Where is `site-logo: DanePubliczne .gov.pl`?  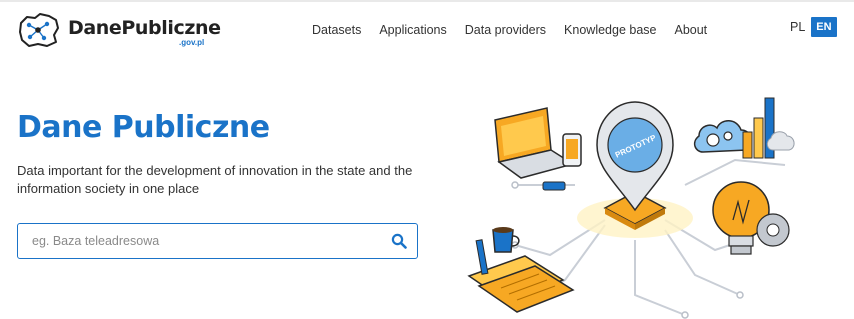
site-logo: DanePubliczne .gov.pl is located at coordinates (118, 30).